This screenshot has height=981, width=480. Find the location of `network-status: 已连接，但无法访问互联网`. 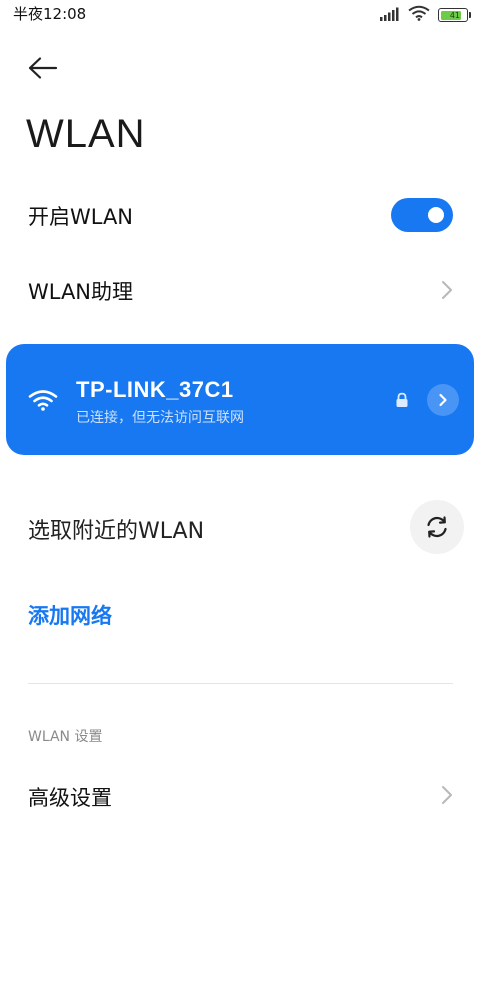

network-status: 已连接，但无法访问互联网 is located at coordinates (160, 418).